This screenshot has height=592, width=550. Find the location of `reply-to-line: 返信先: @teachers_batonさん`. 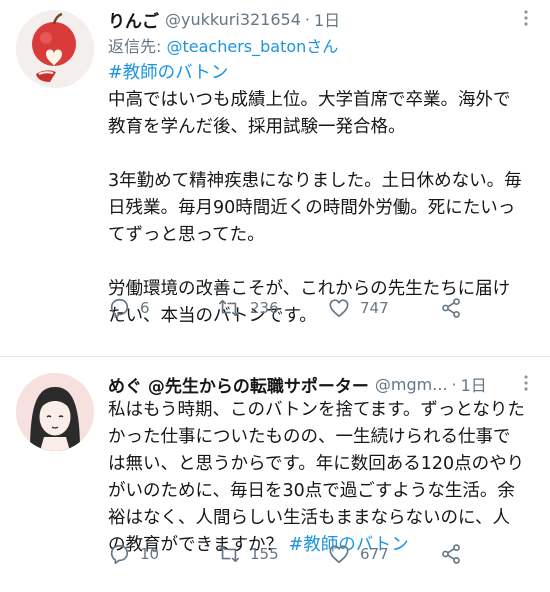

reply-to-line: 返信先: @teachers_batonさん is located at coordinates (321, 47).